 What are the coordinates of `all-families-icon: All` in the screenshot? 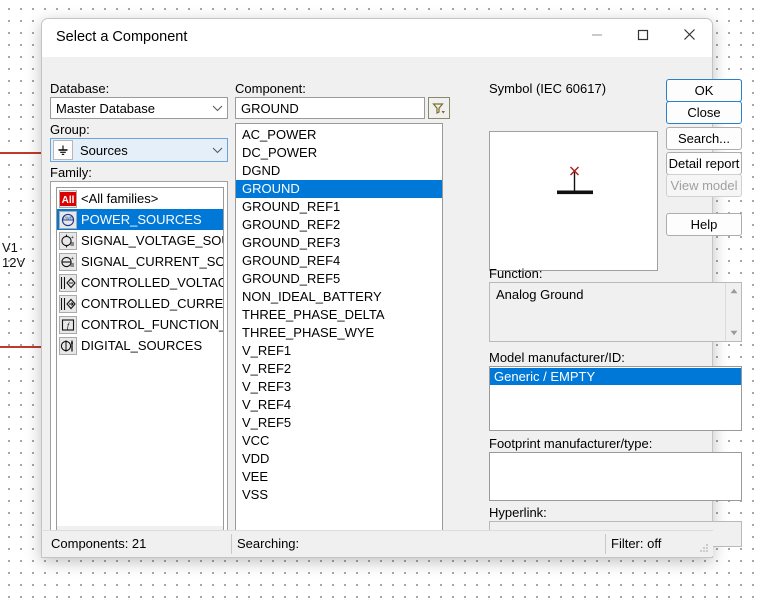 It's located at (68, 198).